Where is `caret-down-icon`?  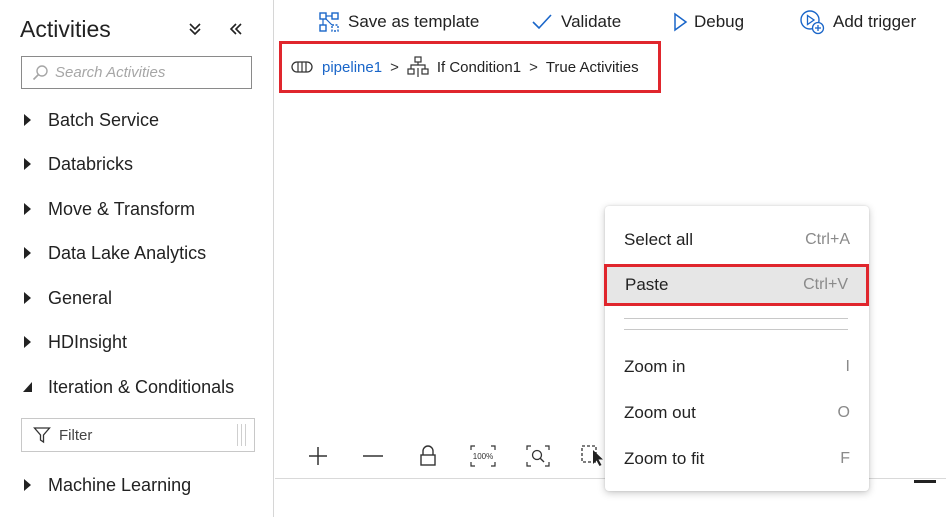
caret-down-icon is located at coordinates (29, 387).